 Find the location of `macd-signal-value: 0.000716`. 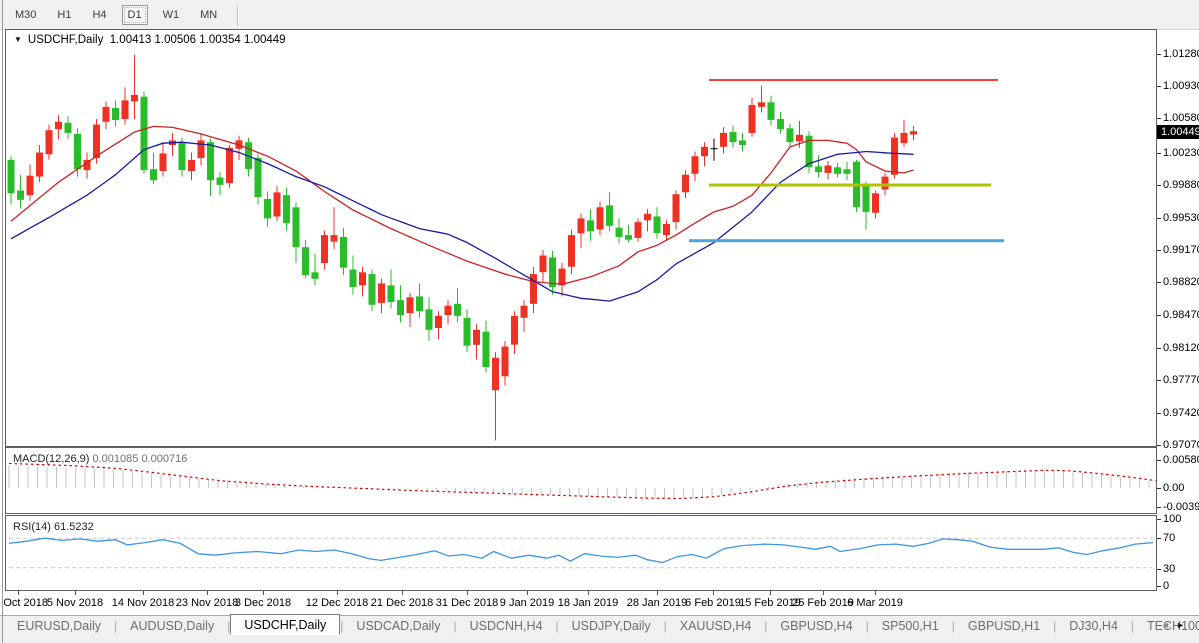

macd-signal-value: 0.000716 is located at coordinates (164, 459).